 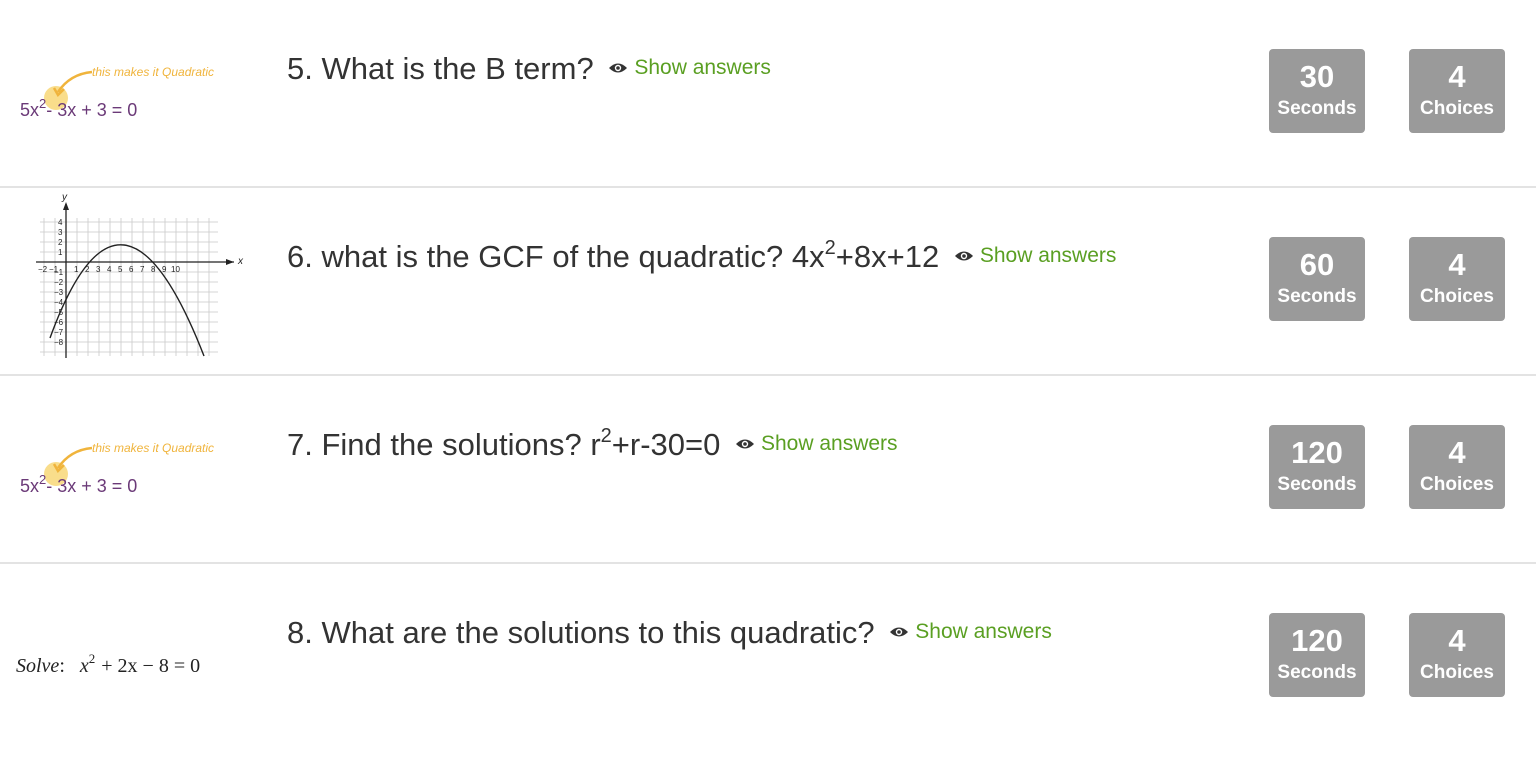 What do you see at coordinates (1317, 264) in the screenshot?
I see `seconds-value: 60` at bounding box center [1317, 264].